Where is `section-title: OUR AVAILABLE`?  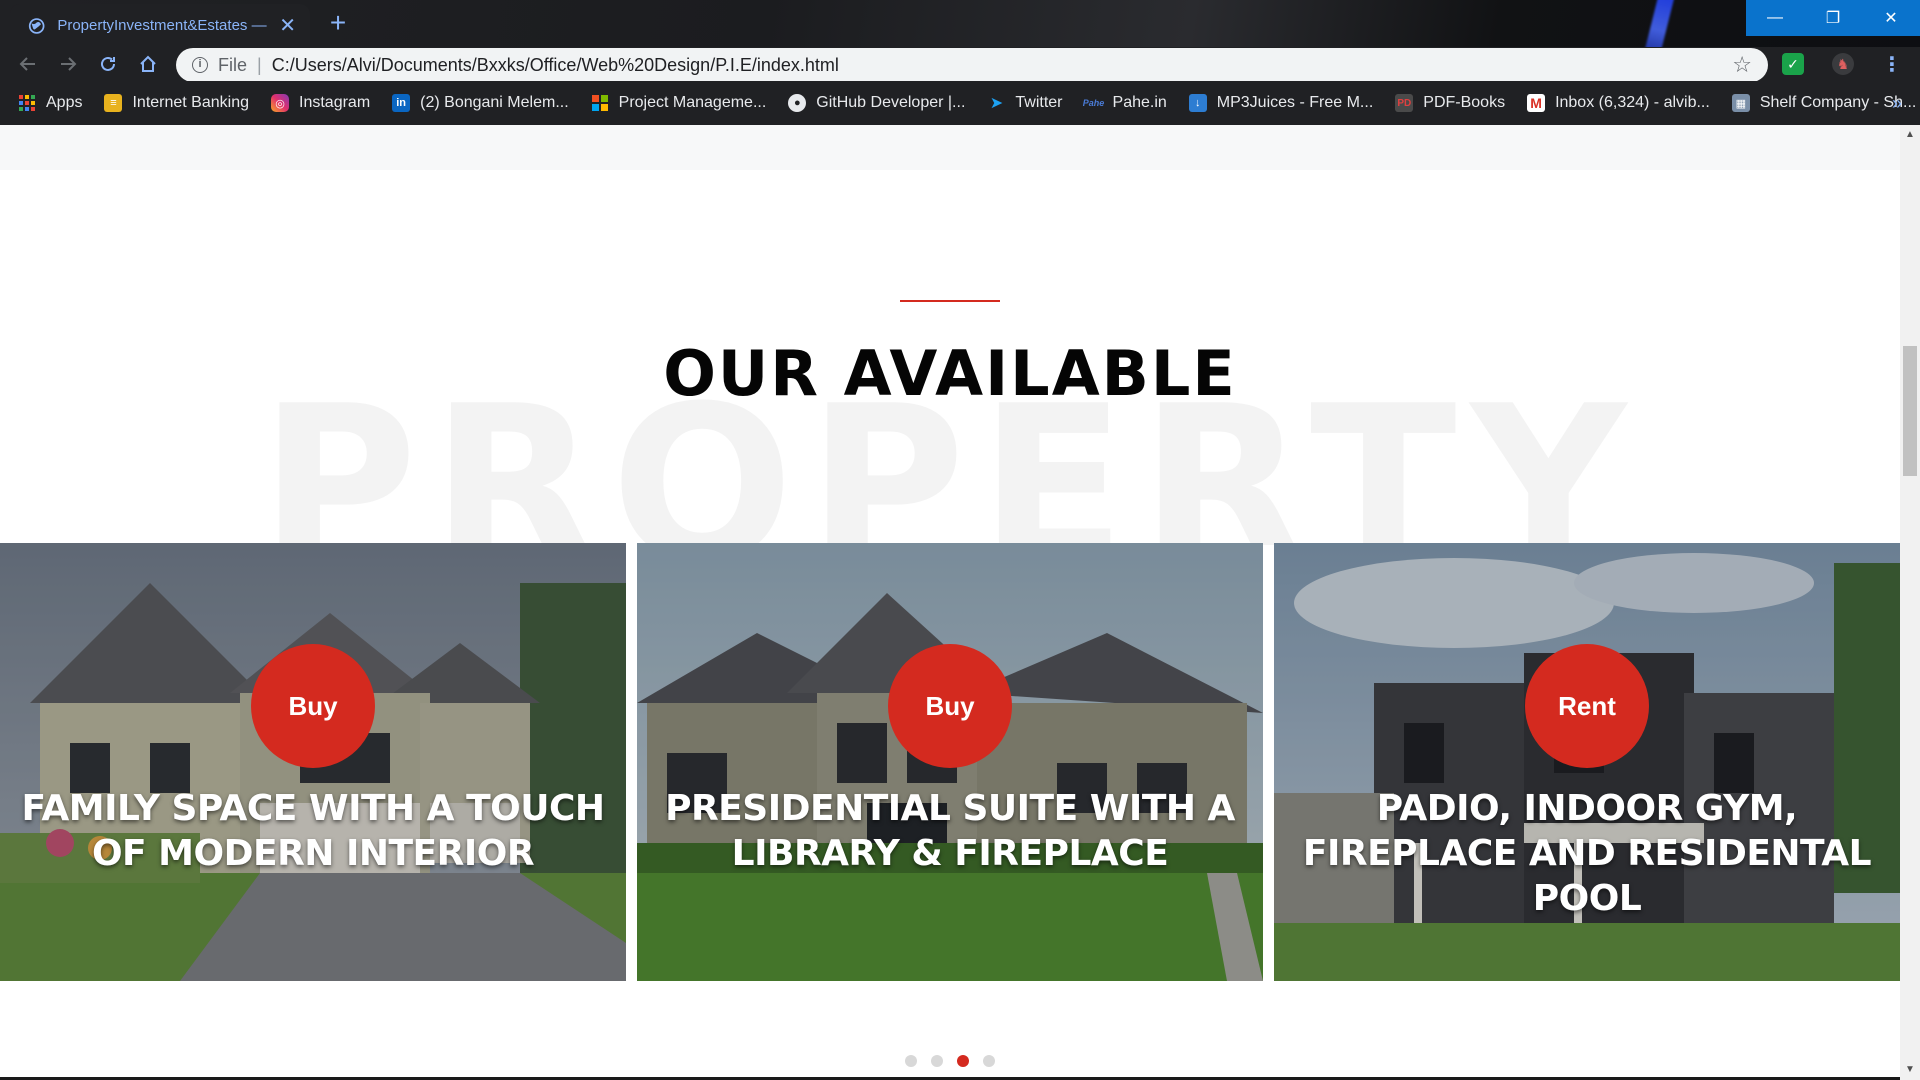
section-title: OUR AVAILABLE is located at coordinates (950, 373).